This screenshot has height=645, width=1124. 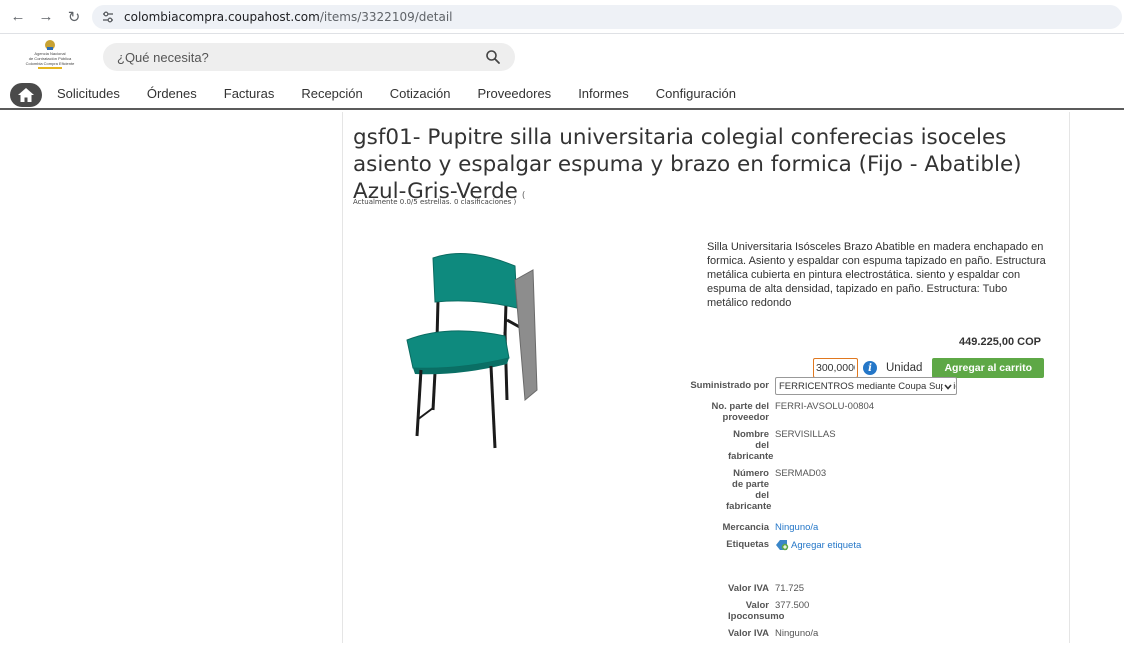 What do you see at coordinates (18, 17) in the screenshot?
I see `back-arrow-icon: ←` at bounding box center [18, 17].